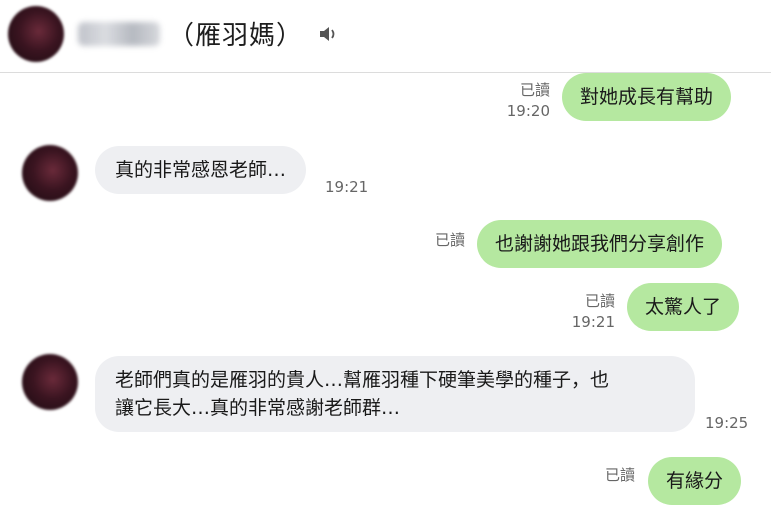 The width and height of the screenshot is (771, 513). I want to click on message-bubble-outgoing: 太驚人了, so click(683, 307).